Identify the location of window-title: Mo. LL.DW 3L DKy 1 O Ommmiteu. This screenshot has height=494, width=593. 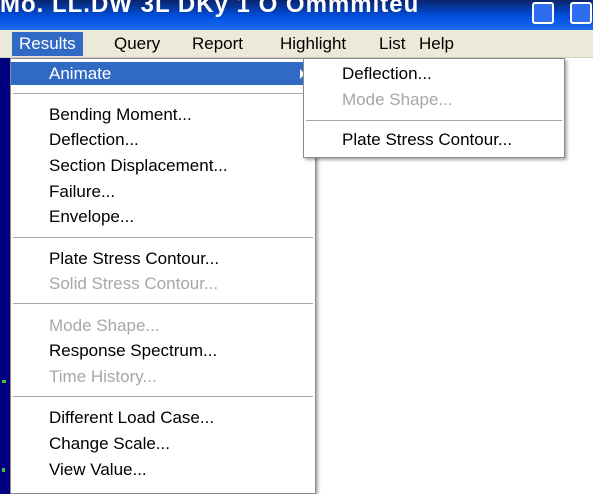
(210, 9).